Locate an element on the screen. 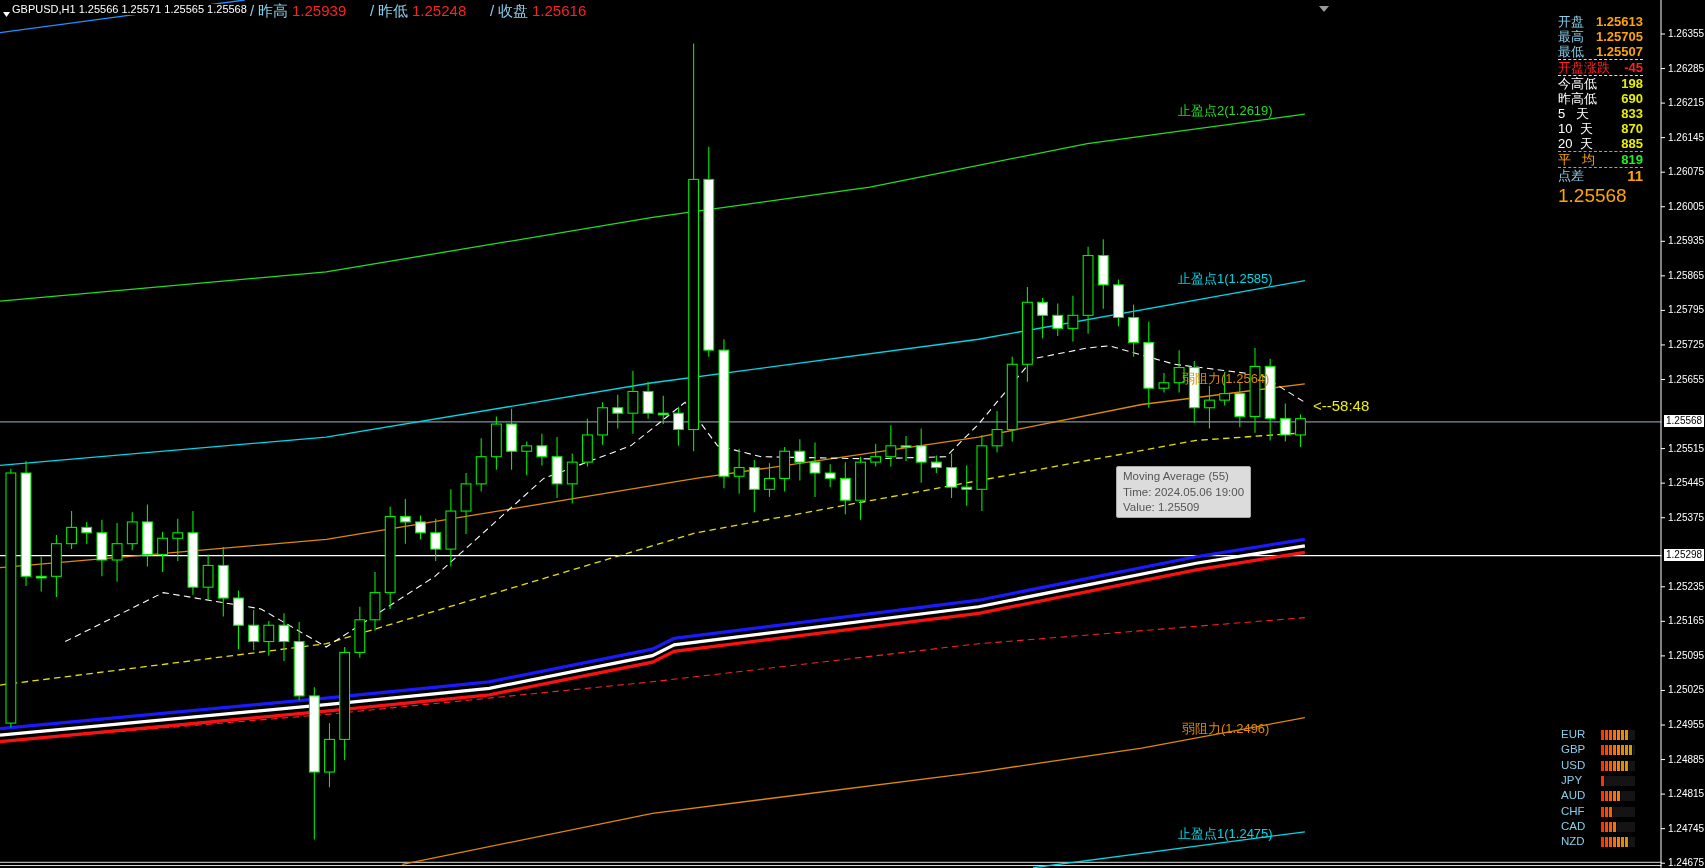 This screenshot has width=1705, height=868. stat-value: 1.25613 is located at coordinates (1619, 21).